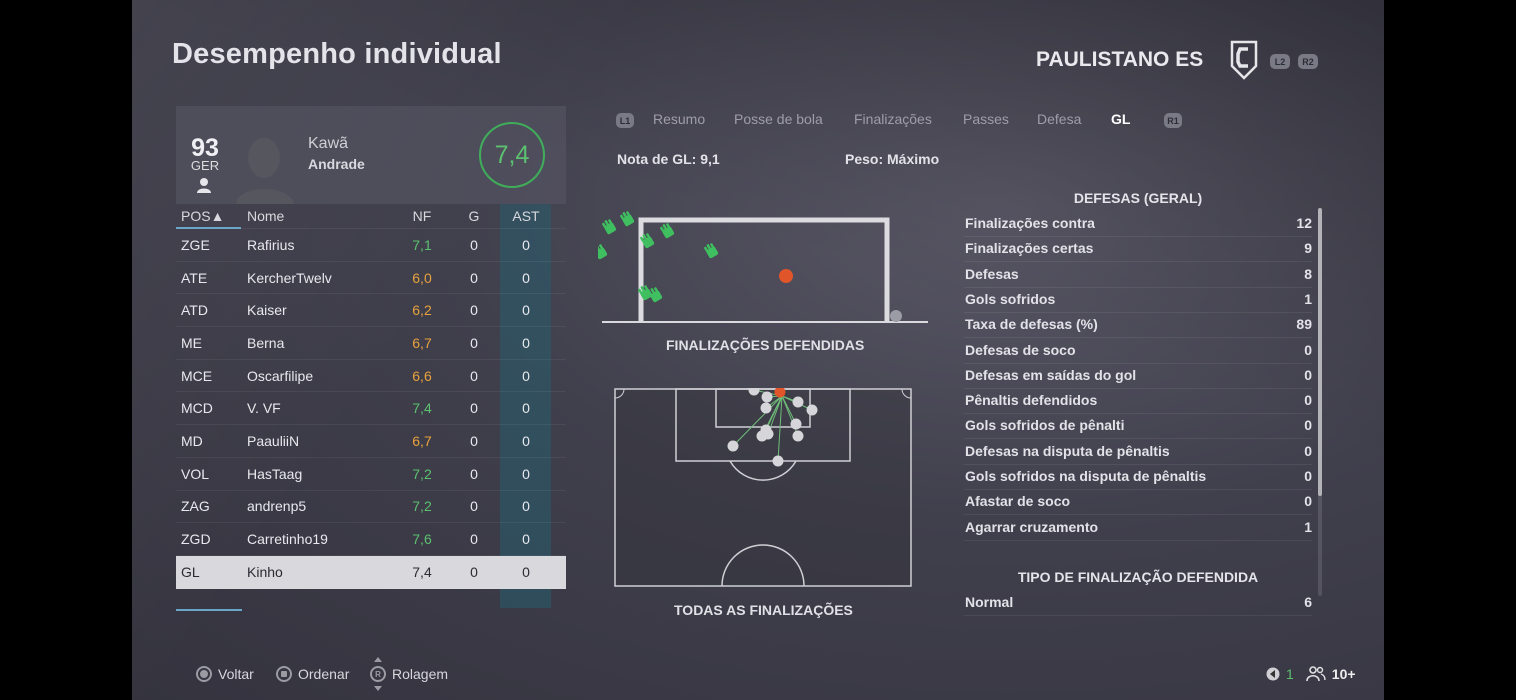 Image resolution: width=1516 pixels, height=700 pixels. What do you see at coordinates (1304, 223) in the screenshot?
I see `stat-value: 12` at bounding box center [1304, 223].